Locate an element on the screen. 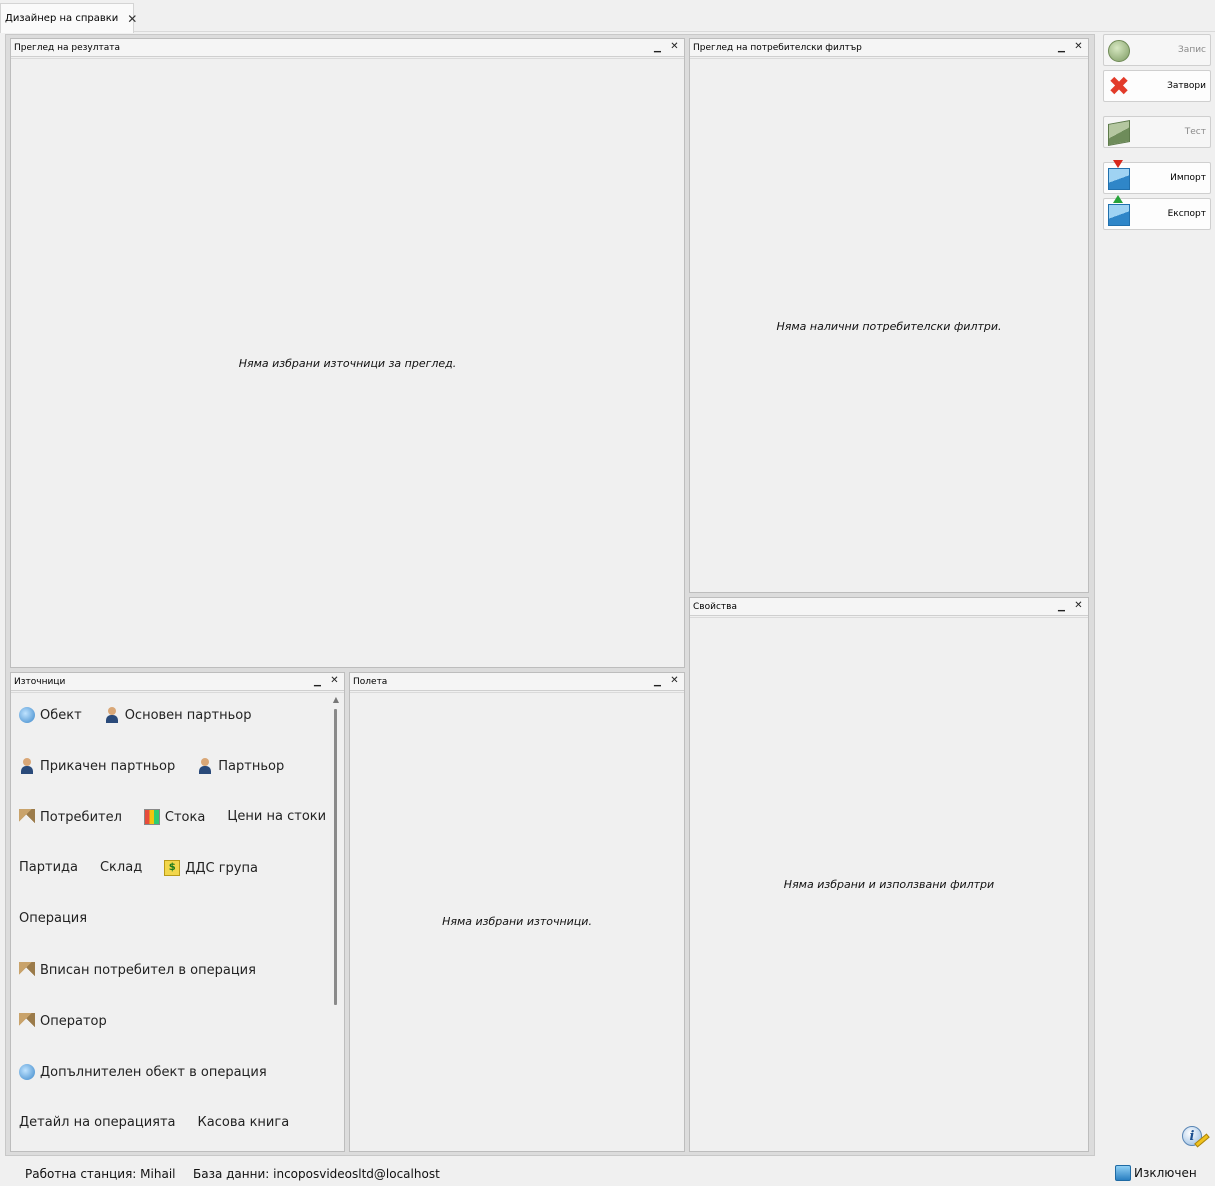 The height and width of the screenshot is (1186, 1215). source-item: Допълнителен обект в операция is located at coordinates (143, 1072).